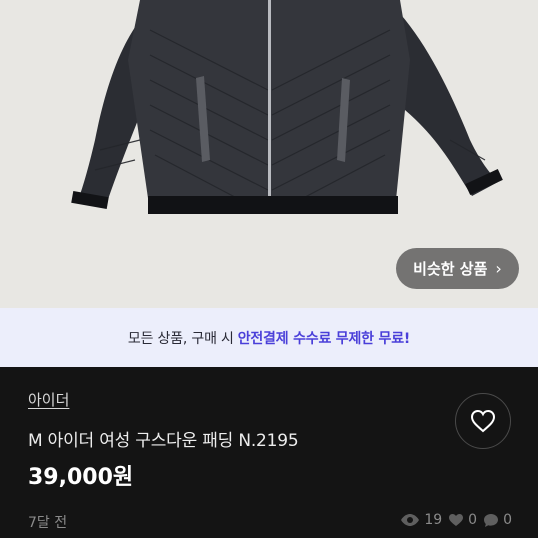 The width and height of the screenshot is (538, 538). Describe the element at coordinates (498, 268) in the screenshot. I see `chevron-right-icon: ›` at that location.